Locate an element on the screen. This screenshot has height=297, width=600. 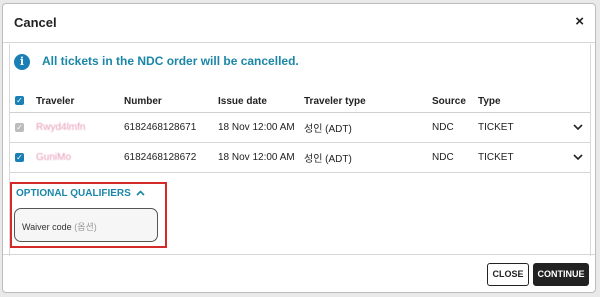
optional-qualifiers-section: OPTIONAL QUALIFIERS Waiver code (옵션) is located at coordinates (88, 215).